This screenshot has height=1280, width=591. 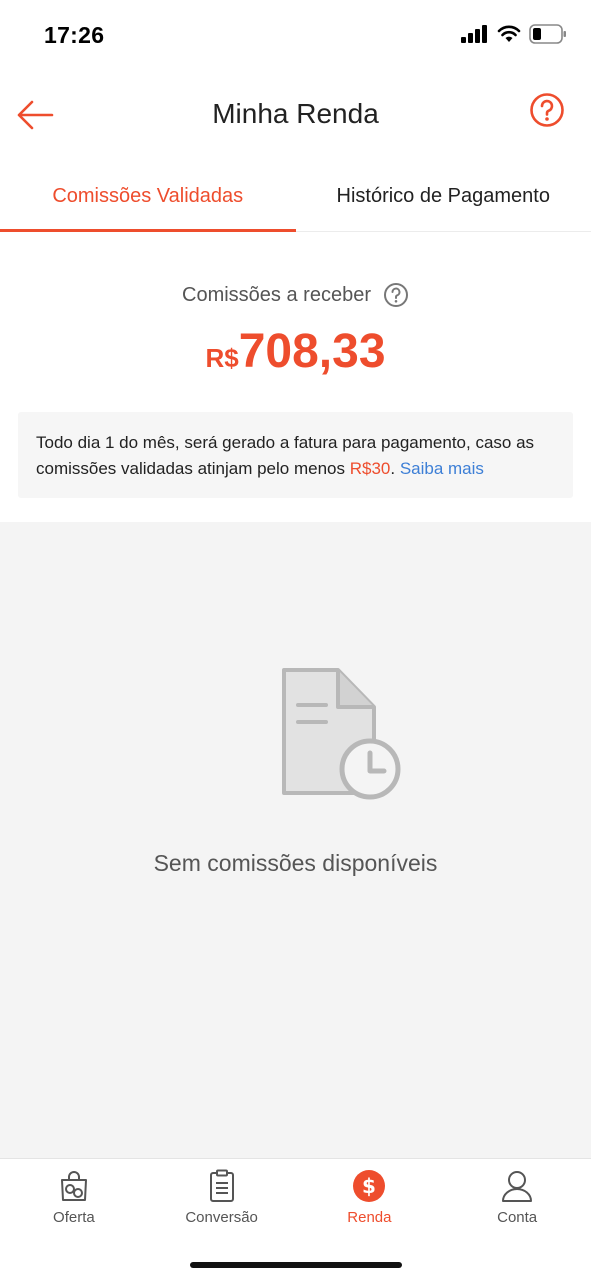 I want to click on nav-label: Oferta, so click(x=74, y=1217).